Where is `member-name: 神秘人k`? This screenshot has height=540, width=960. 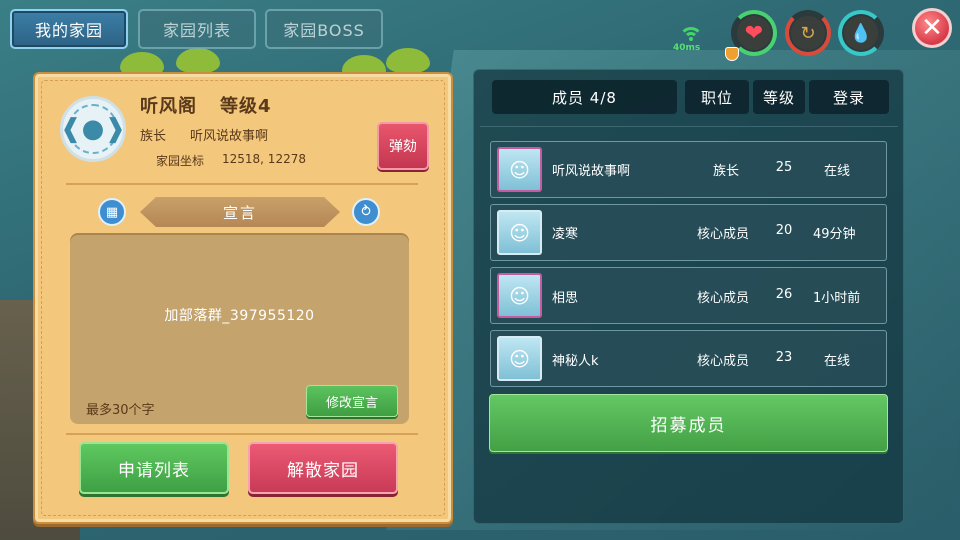
member-name: 神秘人k is located at coordinates (575, 361).